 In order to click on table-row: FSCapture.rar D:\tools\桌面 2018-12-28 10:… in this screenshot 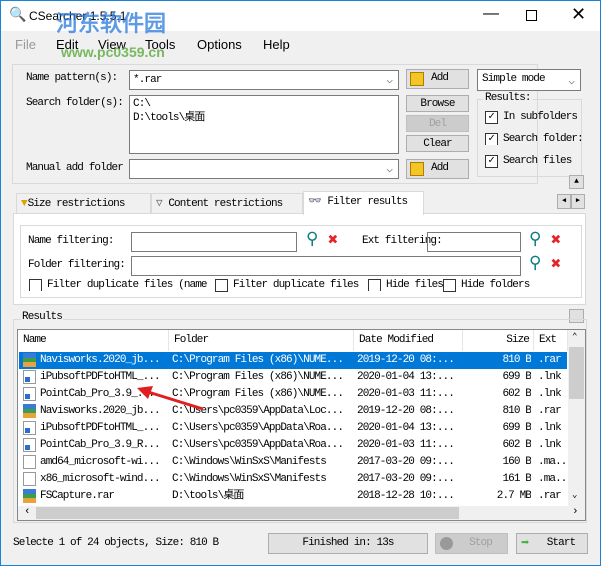, I will do `click(293, 496)`.